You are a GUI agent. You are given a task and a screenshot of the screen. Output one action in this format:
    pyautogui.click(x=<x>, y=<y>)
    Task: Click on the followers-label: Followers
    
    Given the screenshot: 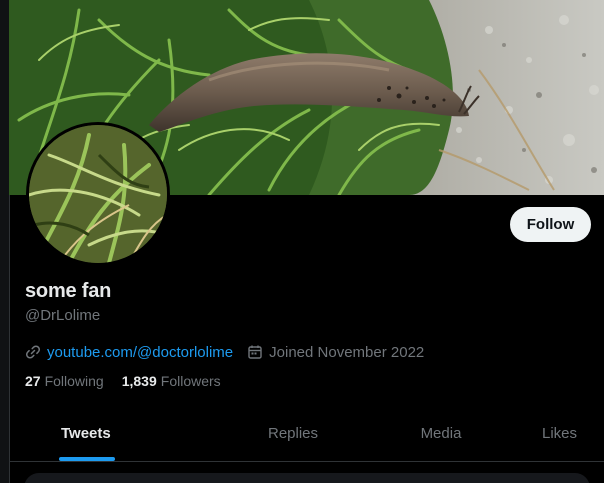 What is the action you would take?
    pyautogui.click(x=190, y=381)
    